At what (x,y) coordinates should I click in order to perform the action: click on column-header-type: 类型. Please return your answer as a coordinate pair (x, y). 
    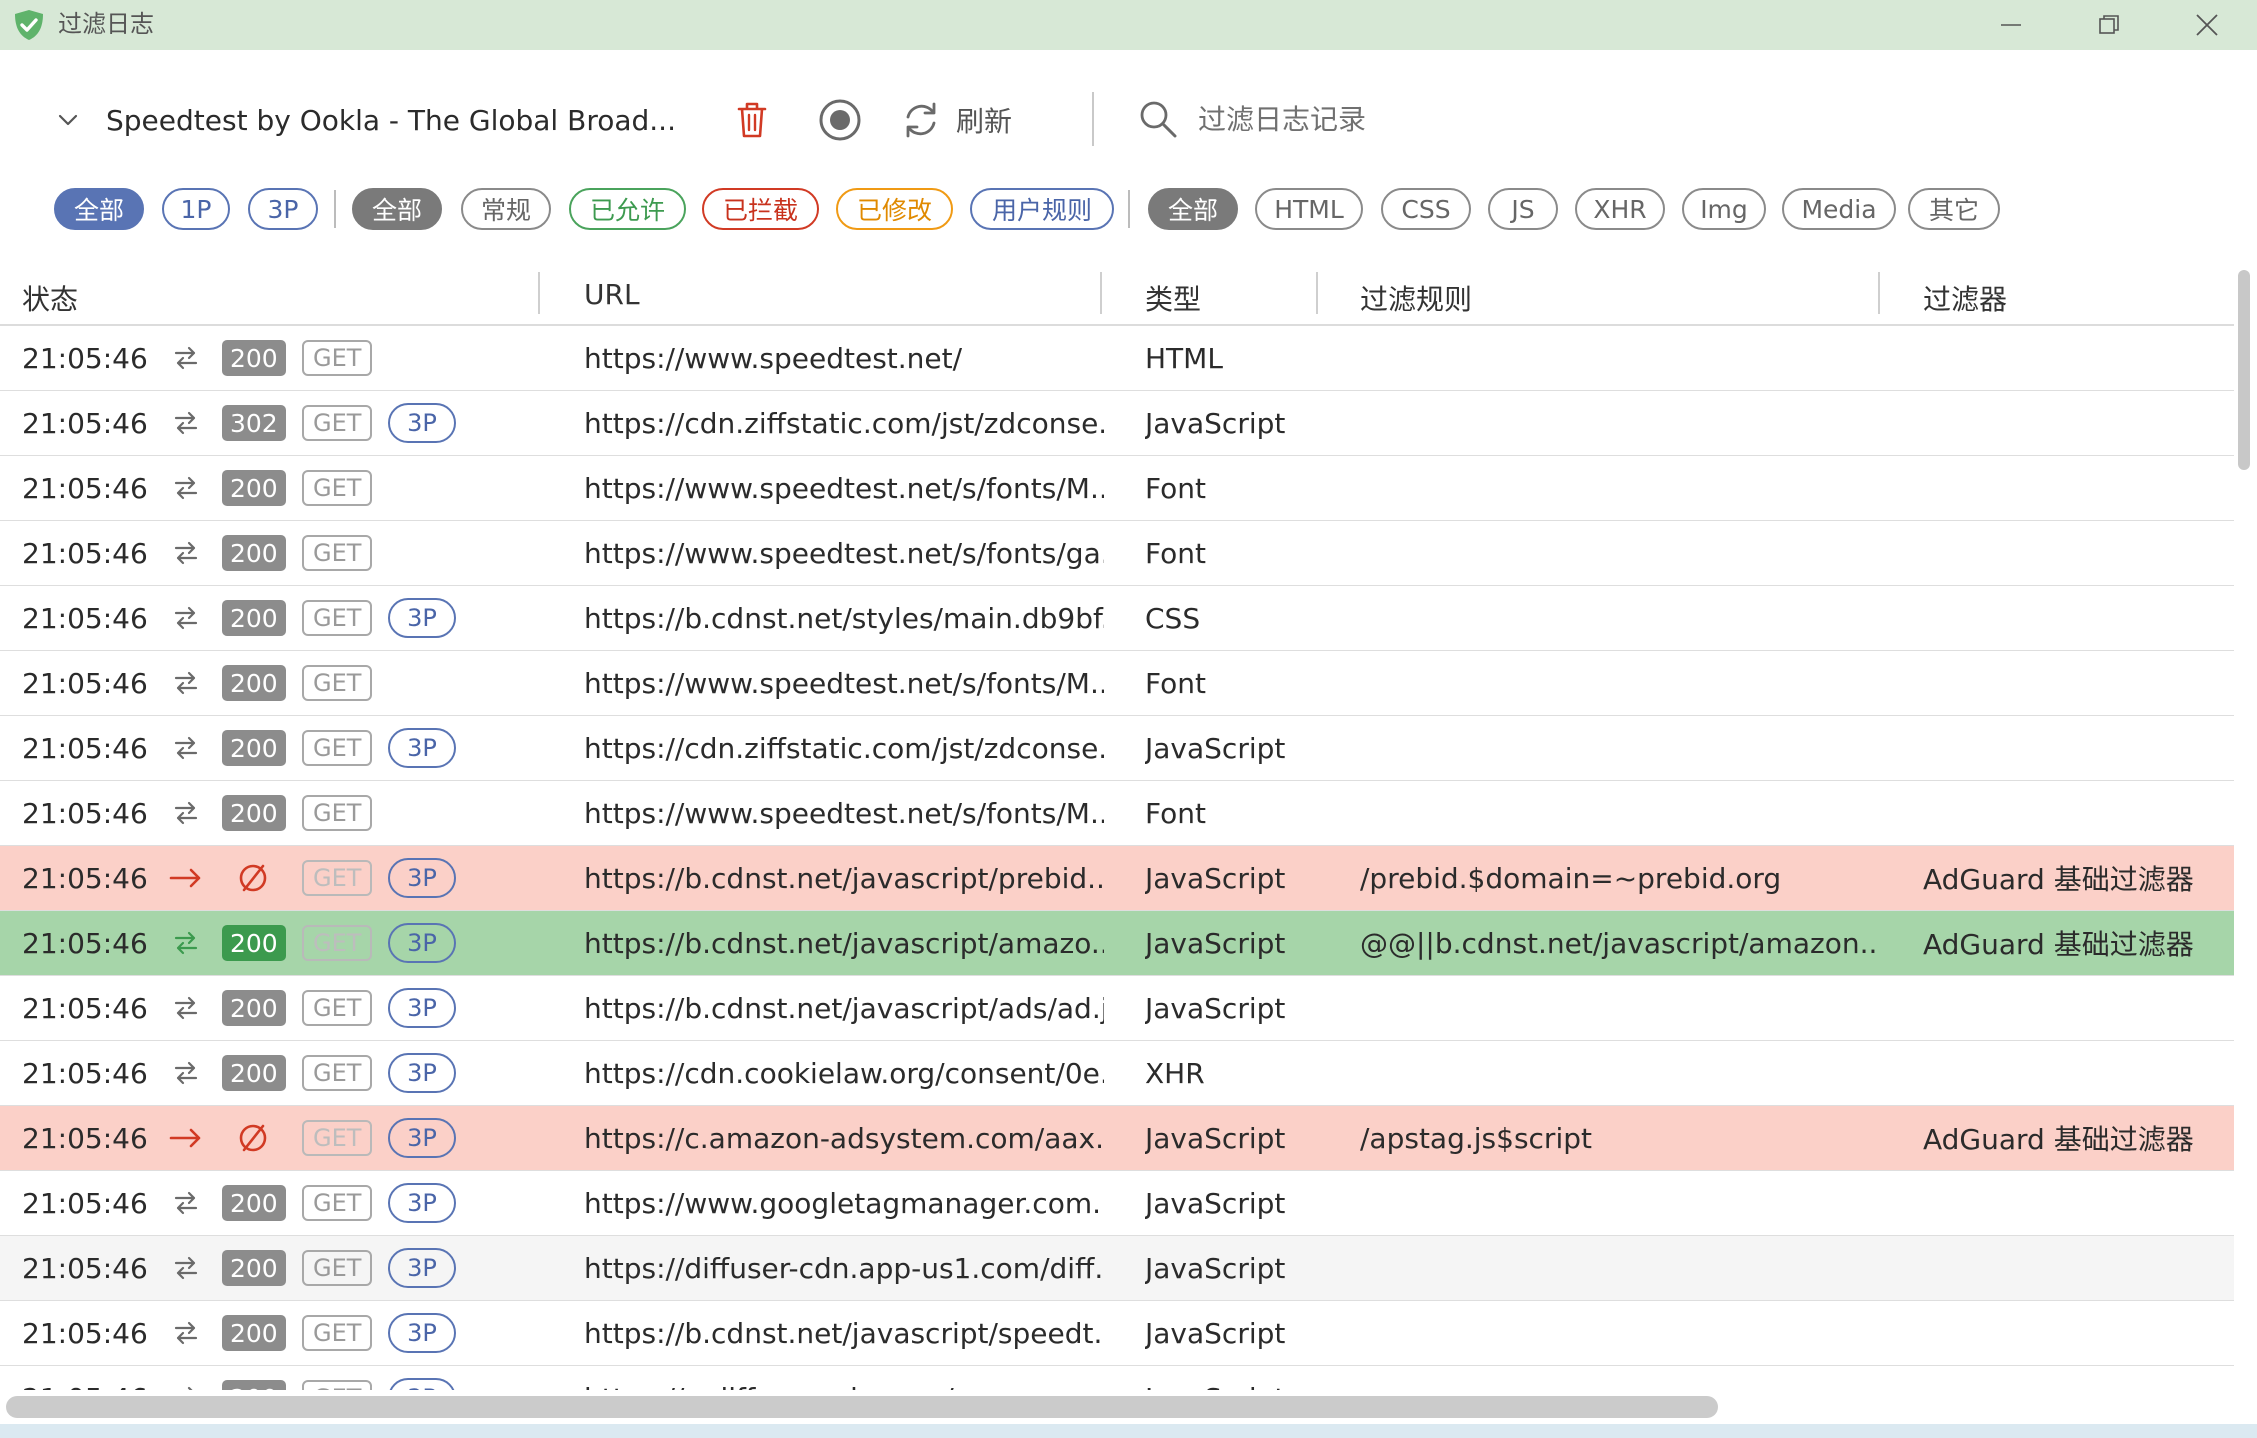
    Looking at the image, I should click on (1173, 298).